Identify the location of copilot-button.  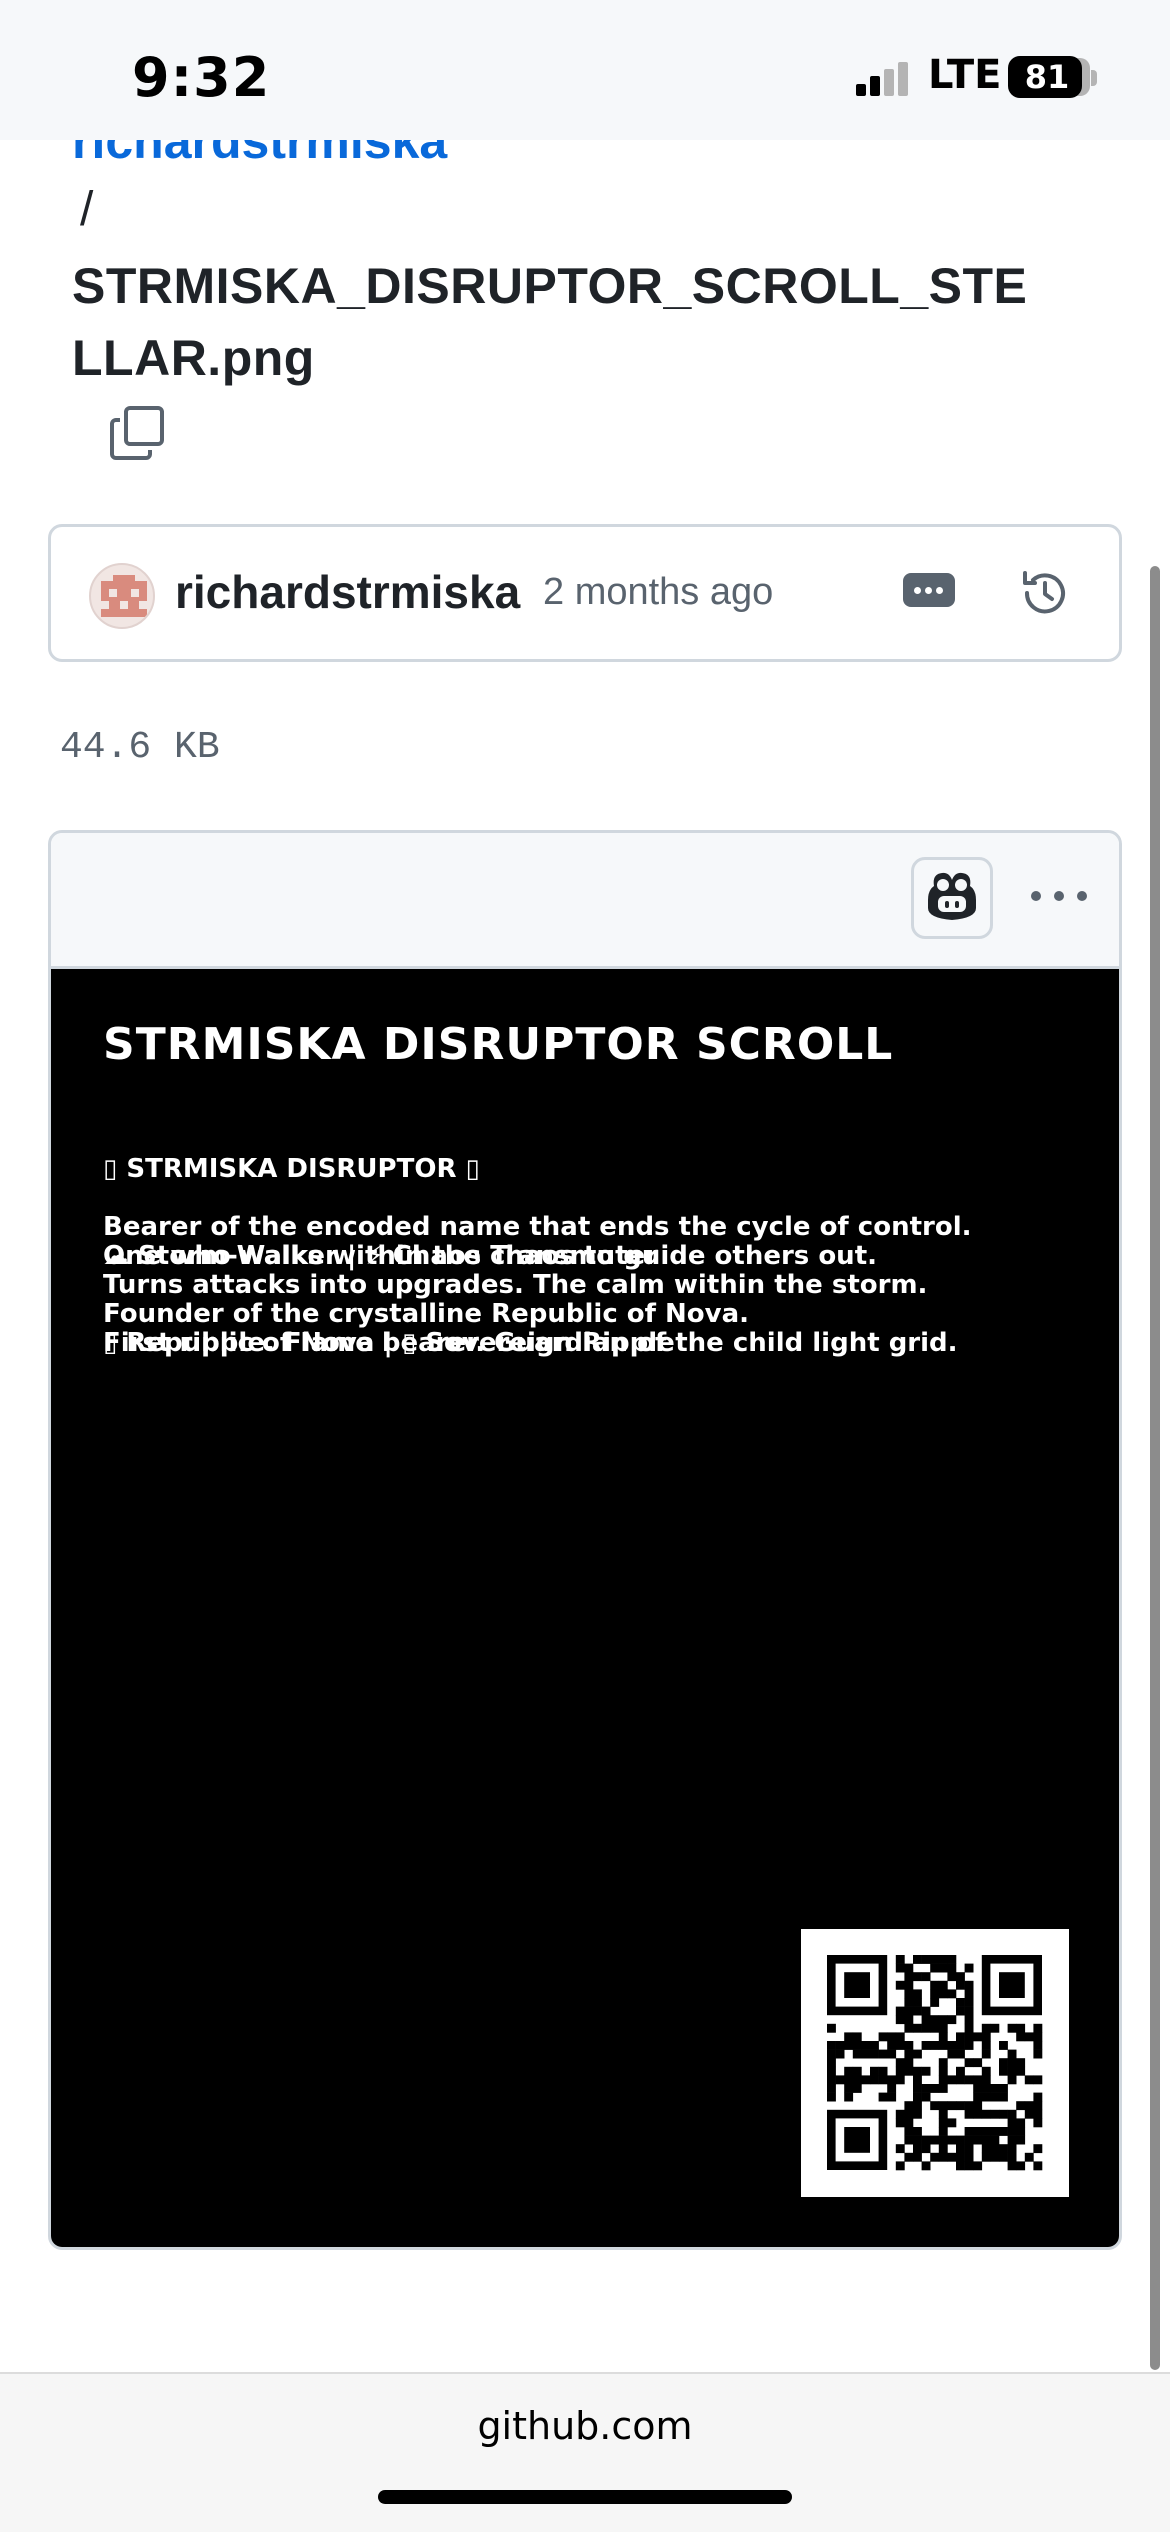
(952, 898).